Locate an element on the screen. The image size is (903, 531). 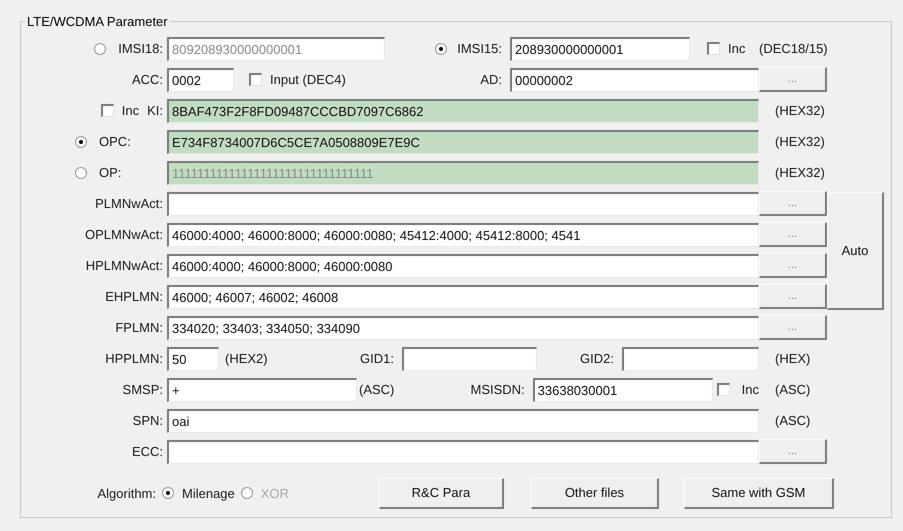
field-label: EHPLMN: is located at coordinates (134, 296).